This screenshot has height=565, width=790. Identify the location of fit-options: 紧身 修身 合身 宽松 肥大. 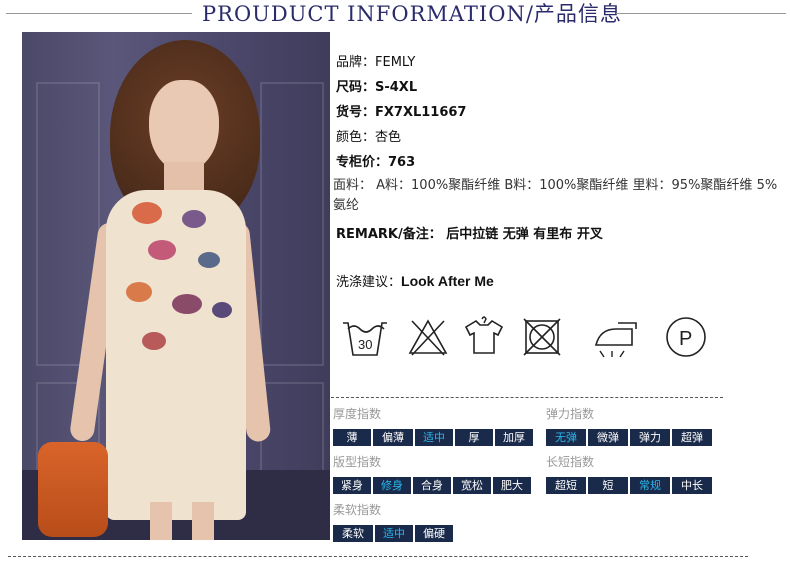
(432, 485).